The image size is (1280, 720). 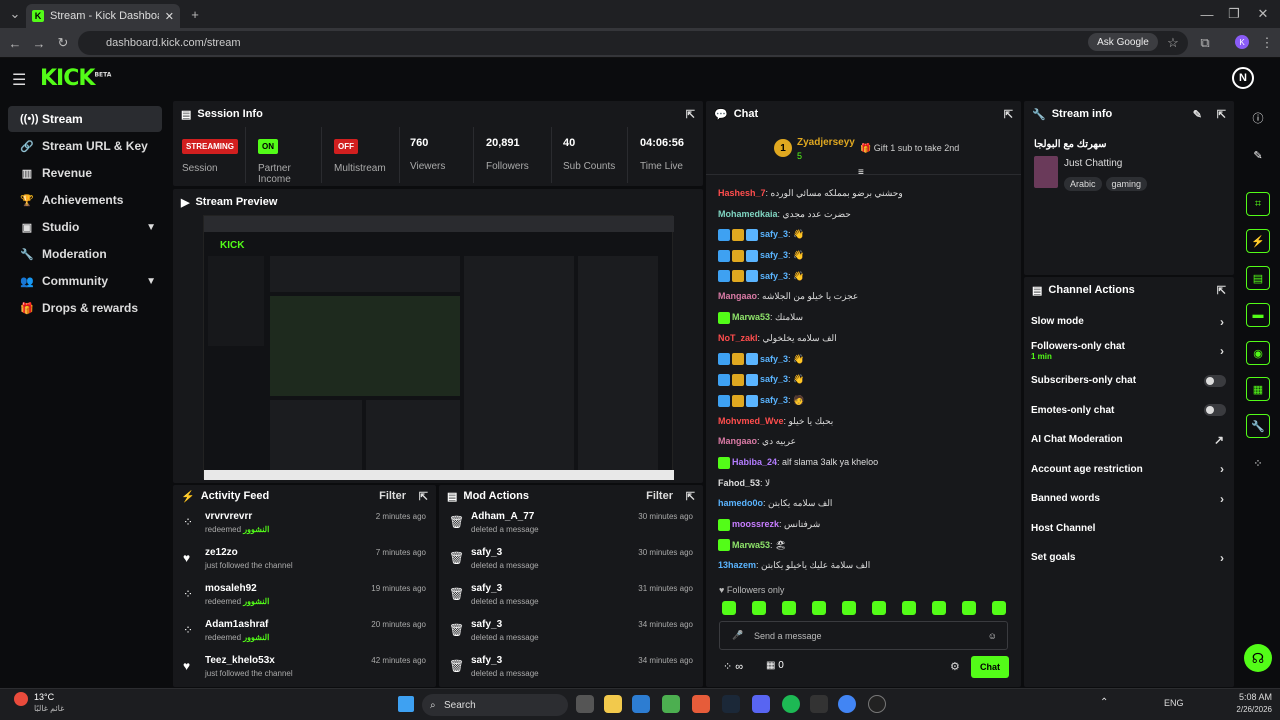 I want to click on chat-username: Habiba_24, so click(x=754, y=462).